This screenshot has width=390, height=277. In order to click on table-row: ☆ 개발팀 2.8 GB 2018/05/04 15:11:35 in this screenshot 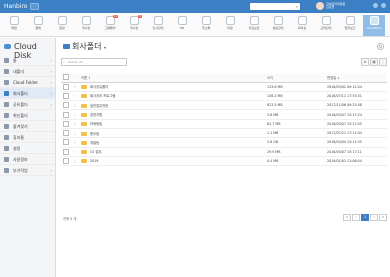, I will do `click(224, 142)`.